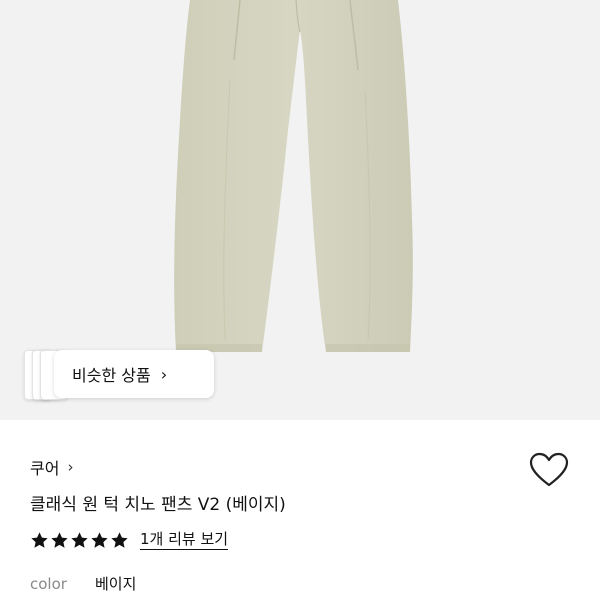  Describe the element at coordinates (48, 583) in the screenshot. I see `color-label: color` at that location.